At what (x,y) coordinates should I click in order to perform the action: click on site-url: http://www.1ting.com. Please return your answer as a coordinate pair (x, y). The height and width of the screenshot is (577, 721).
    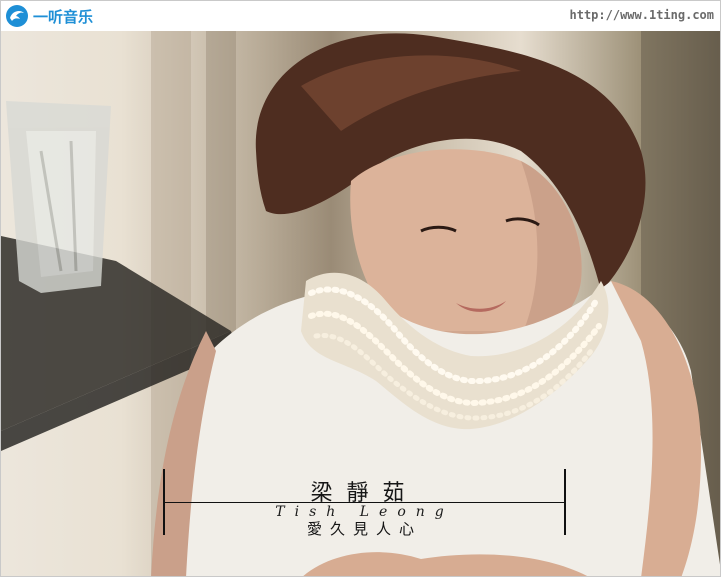
    Looking at the image, I should click on (642, 15).